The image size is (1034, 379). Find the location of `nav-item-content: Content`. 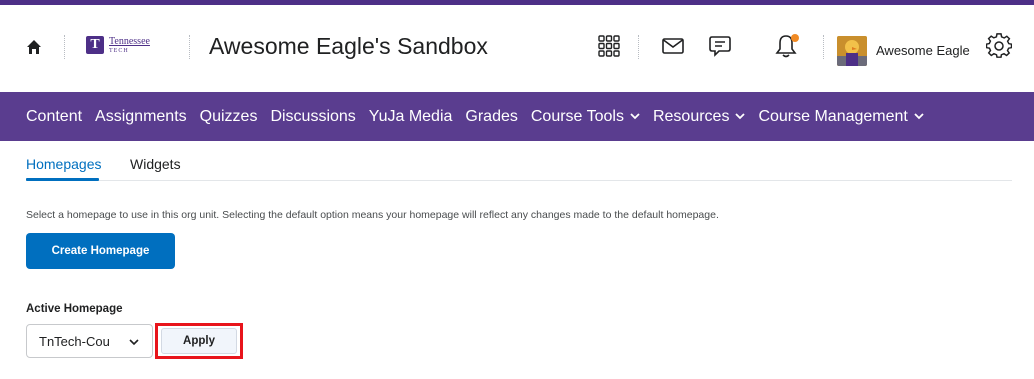

nav-item-content: Content is located at coordinates (54, 117).